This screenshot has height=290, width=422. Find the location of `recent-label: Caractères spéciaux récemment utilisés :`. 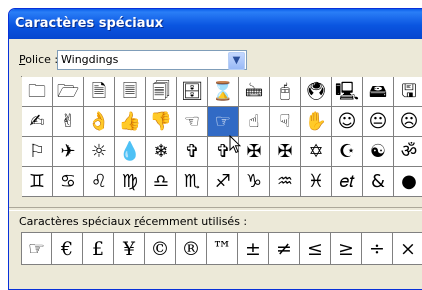

recent-label: Caractères spéciaux récemment utilisés : is located at coordinates (133, 221).